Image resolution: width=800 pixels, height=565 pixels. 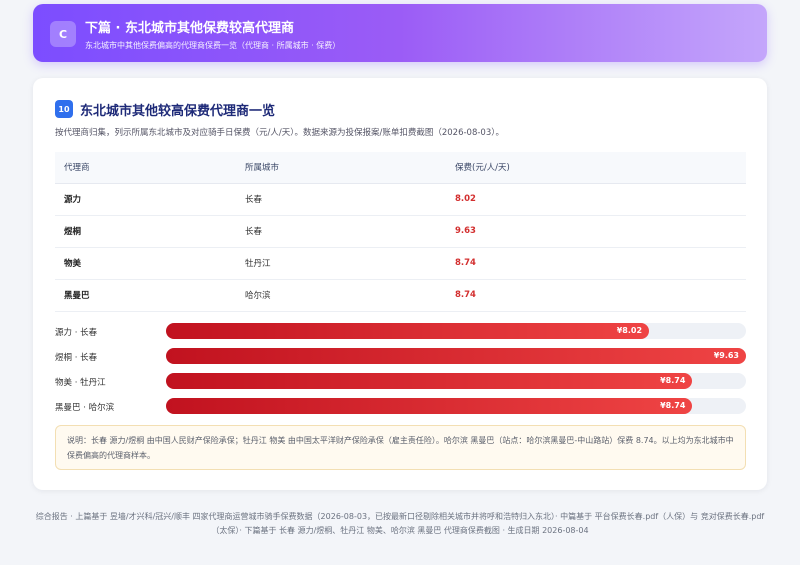 I want to click on column-header-city: 所属城市, so click(x=341, y=168).